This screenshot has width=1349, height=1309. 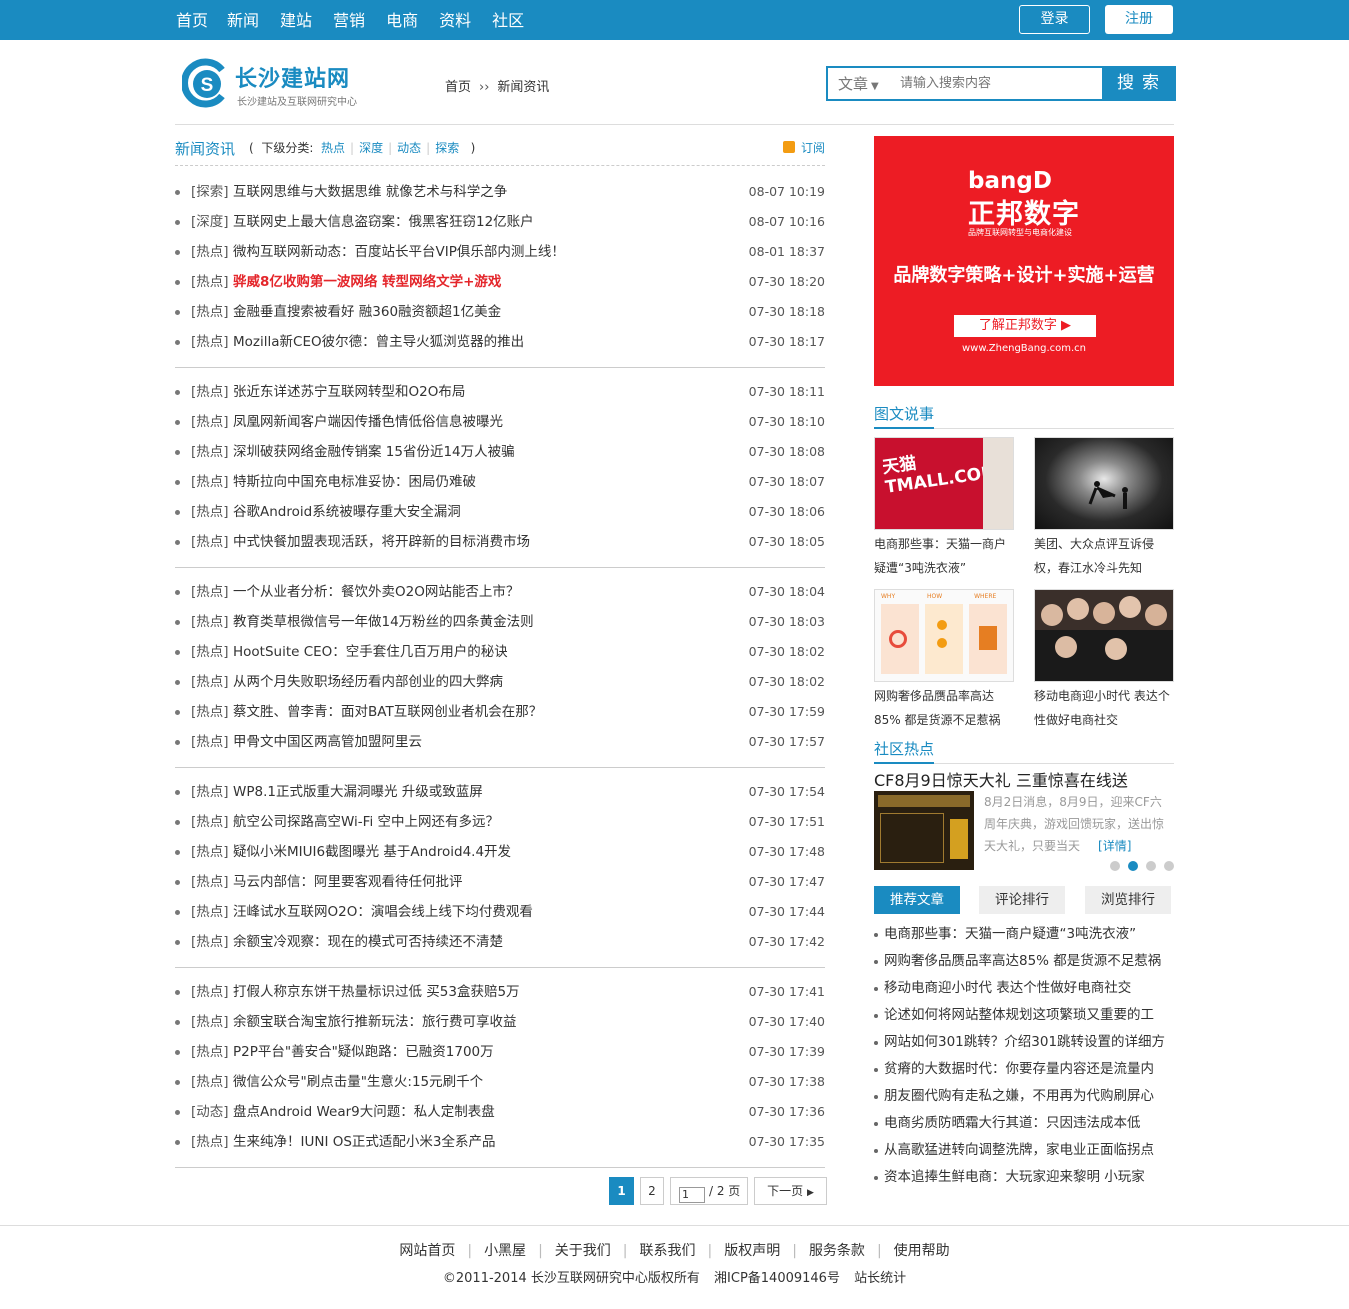 I want to click on news-title: 金融垂直搜索被看好 融360融资额超1亿美金, so click(x=367, y=312).